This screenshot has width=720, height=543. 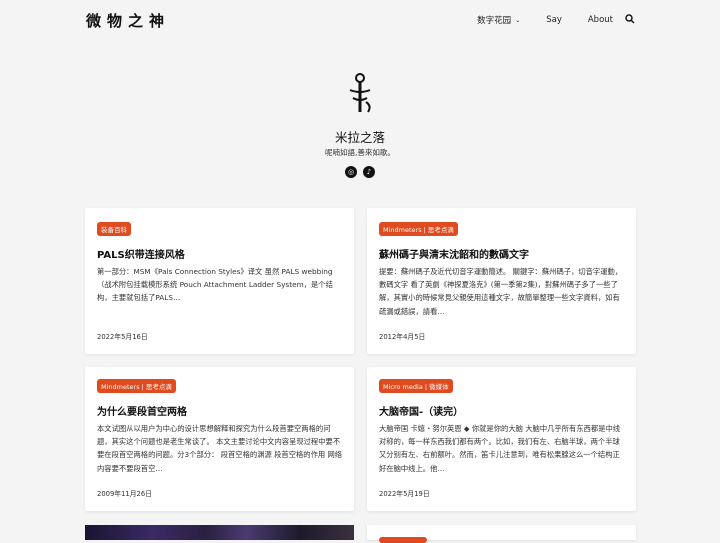 What do you see at coordinates (360, 20) in the screenshot?
I see `site-header: 微物之神 数字花园 ⌄ Say About` at bounding box center [360, 20].